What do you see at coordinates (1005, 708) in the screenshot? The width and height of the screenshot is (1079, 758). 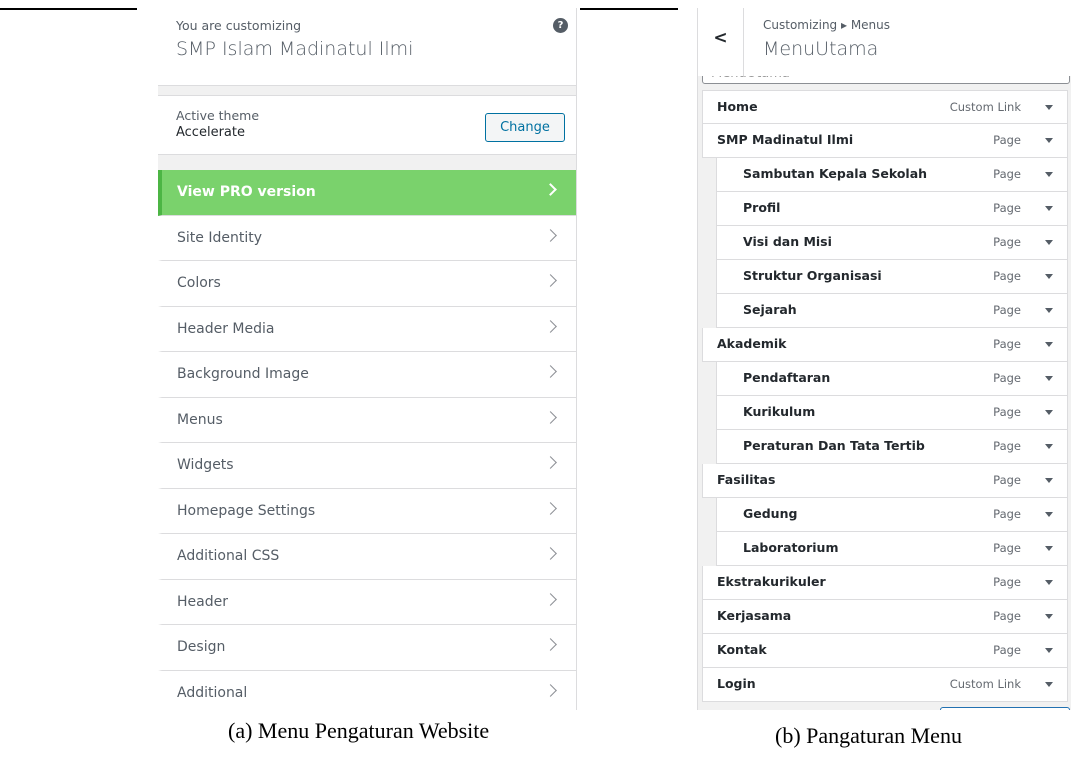 I see `add-items-button` at bounding box center [1005, 708].